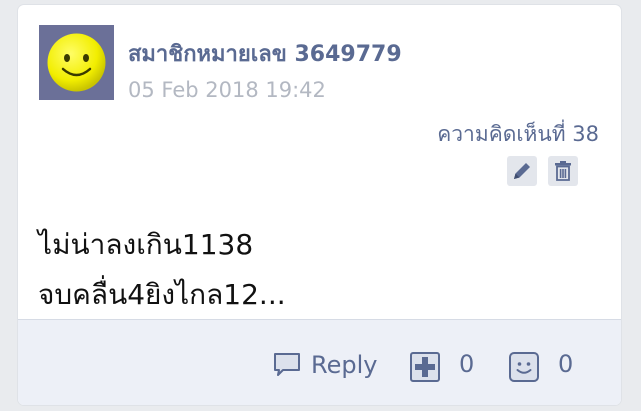 The image size is (641, 411). What do you see at coordinates (344, 365) in the screenshot?
I see `reply-label: Reply` at bounding box center [344, 365].